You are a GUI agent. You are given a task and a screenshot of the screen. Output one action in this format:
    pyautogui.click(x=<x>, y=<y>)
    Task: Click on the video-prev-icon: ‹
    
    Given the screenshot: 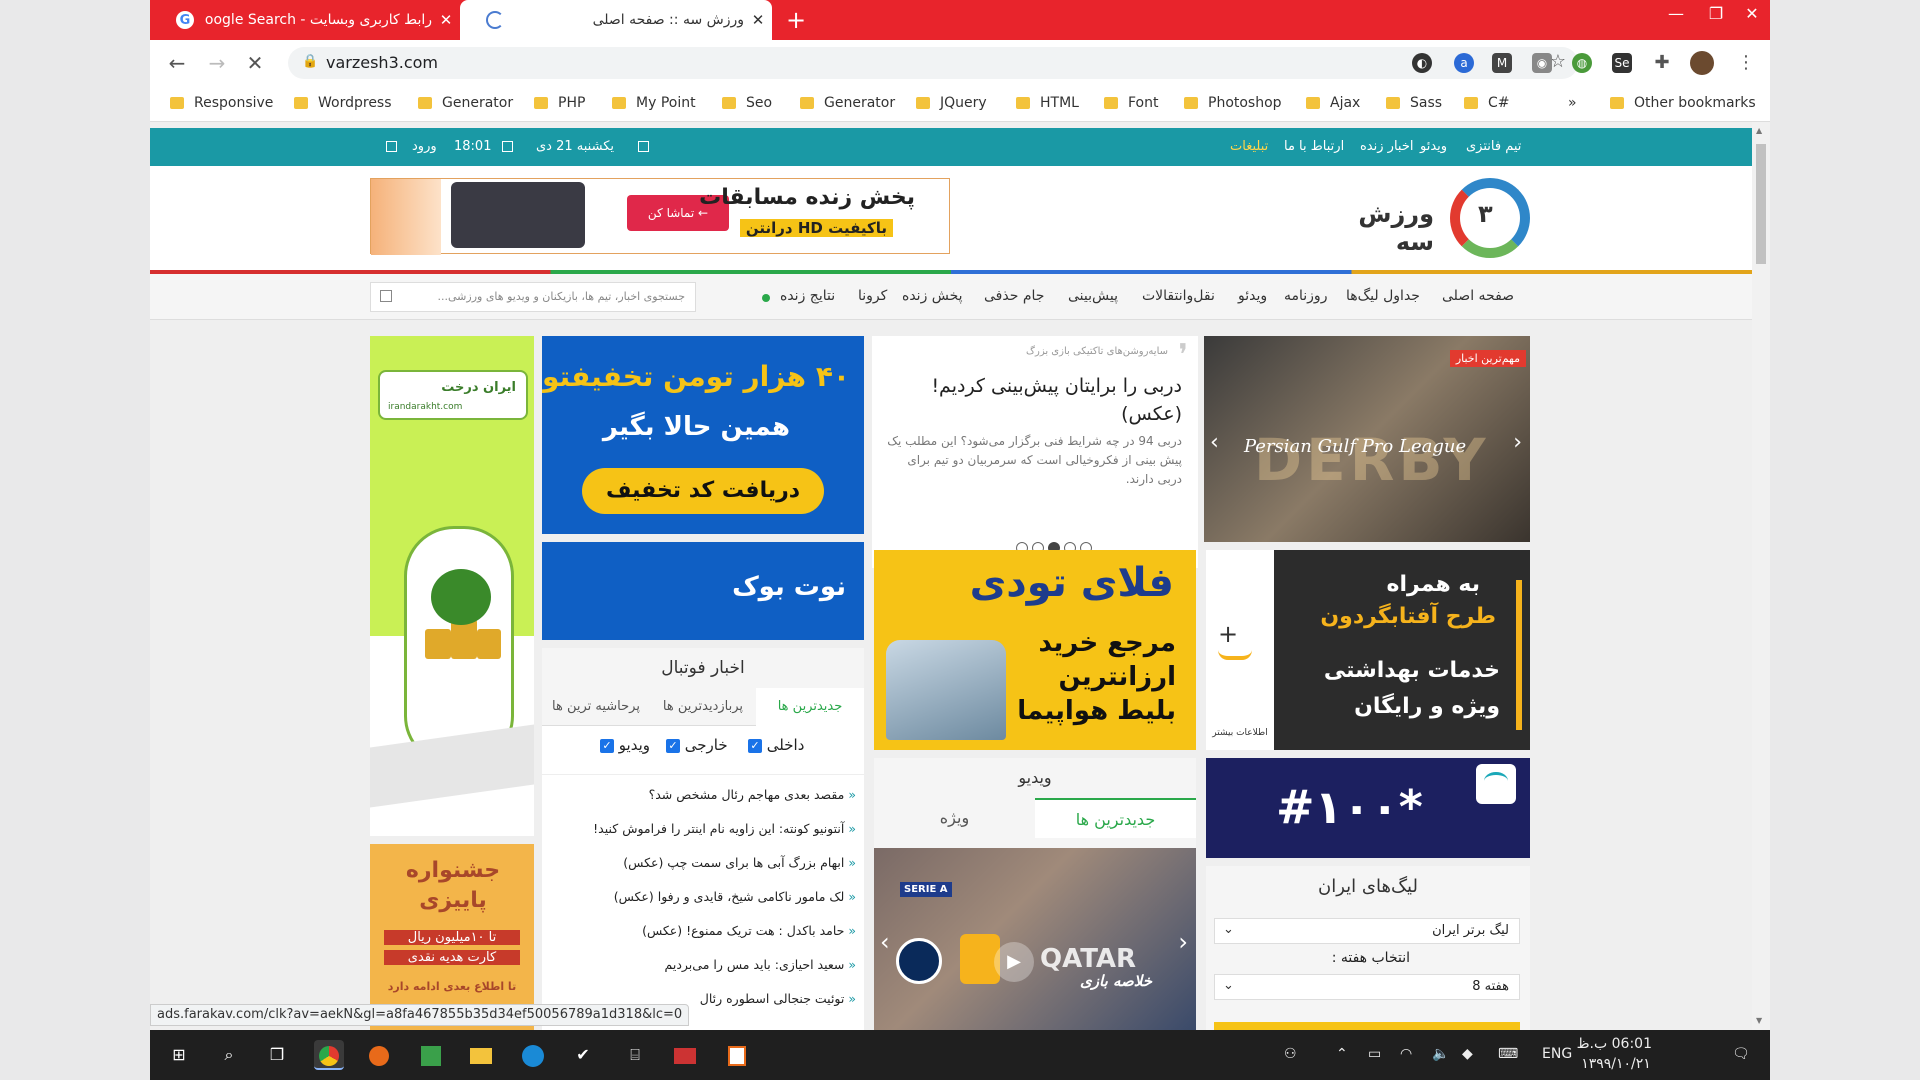 What is the action you would take?
    pyautogui.click(x=885, y=942)
    